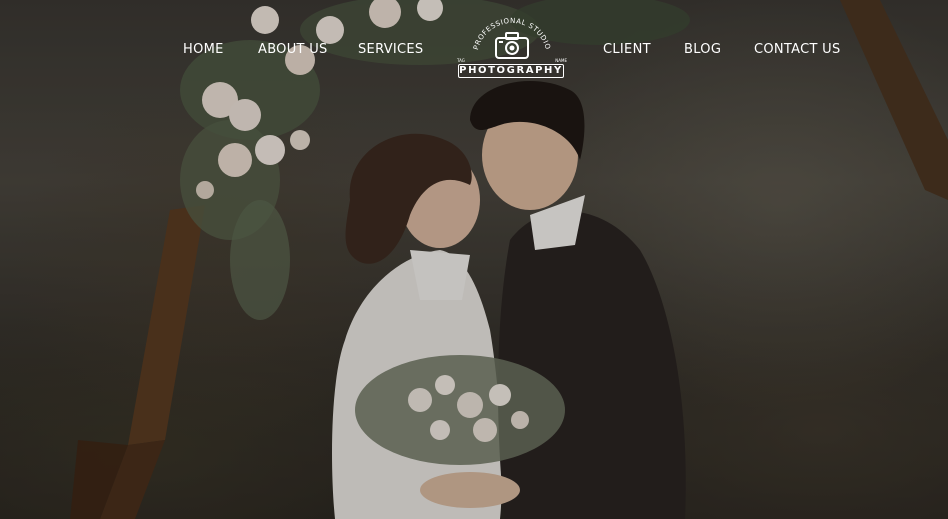  I want to click on nav-link-services: SERVICES, so click(390, 49).